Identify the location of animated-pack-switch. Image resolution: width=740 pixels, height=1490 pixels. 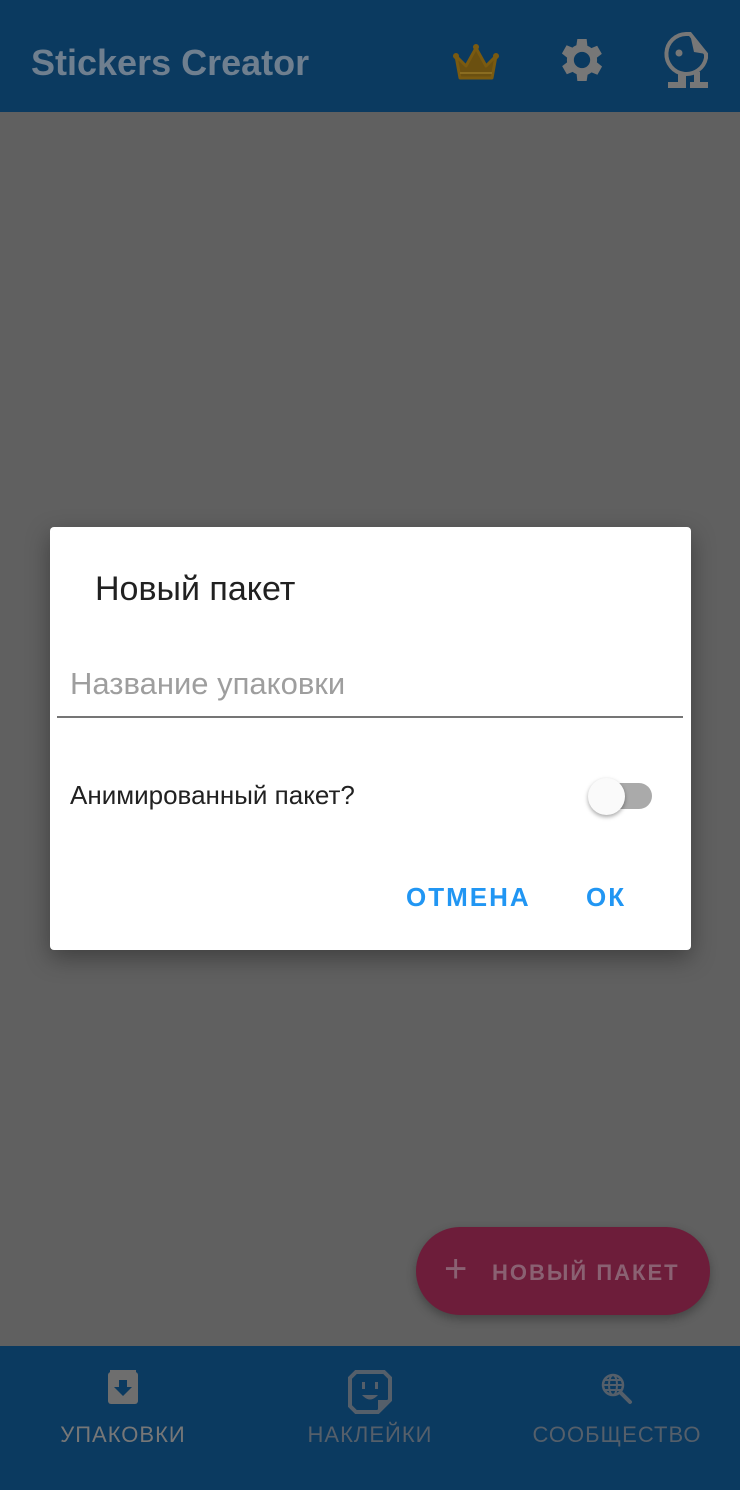
(620, 795).